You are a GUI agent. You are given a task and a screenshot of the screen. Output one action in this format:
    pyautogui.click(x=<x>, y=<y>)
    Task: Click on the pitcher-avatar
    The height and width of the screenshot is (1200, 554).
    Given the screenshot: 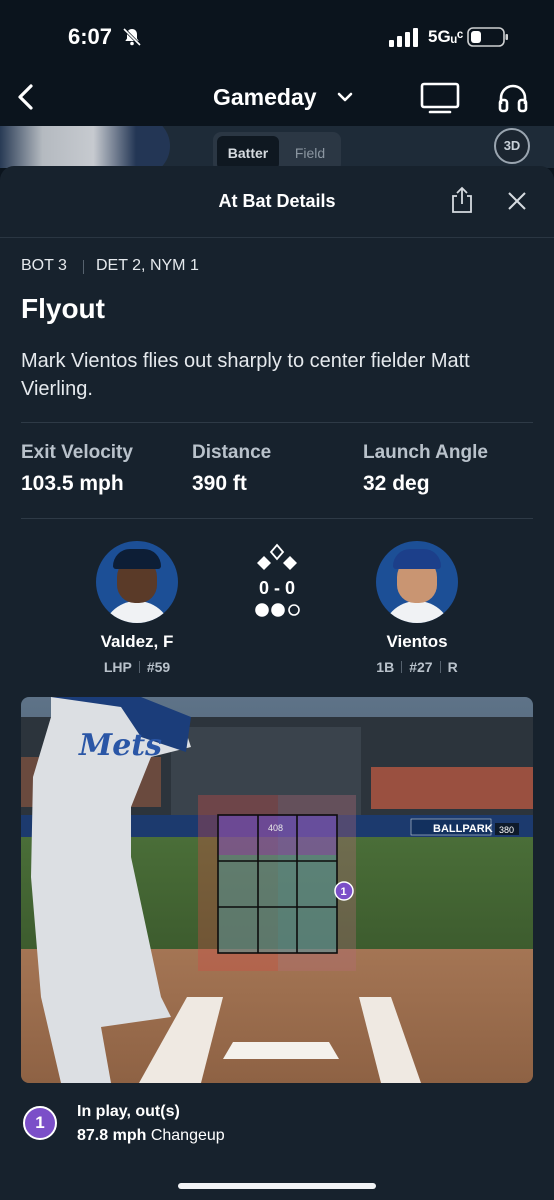 What is the action you would take?
    pyautogui.click(x=137, y=582)
    